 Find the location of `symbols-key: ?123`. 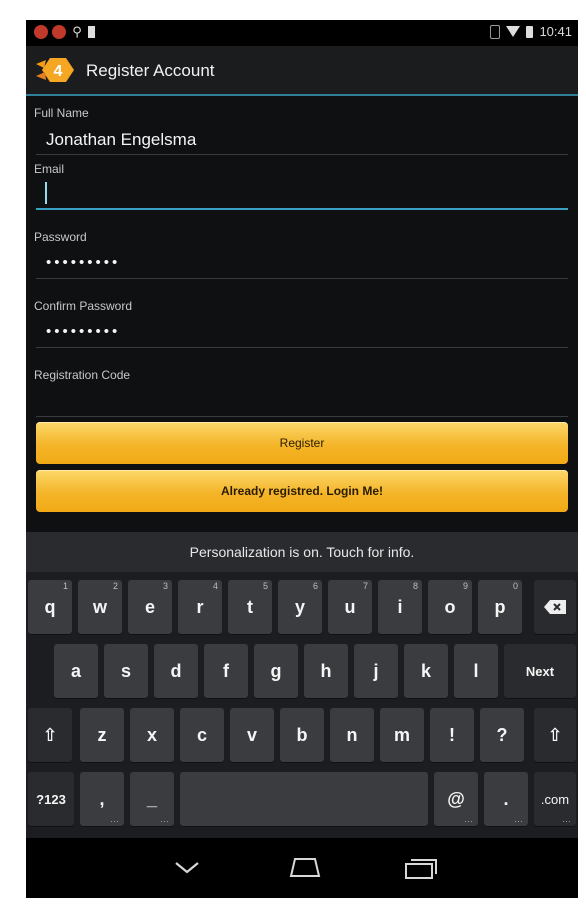

symbols-key: ?123 is located at coordinates (51, 799).